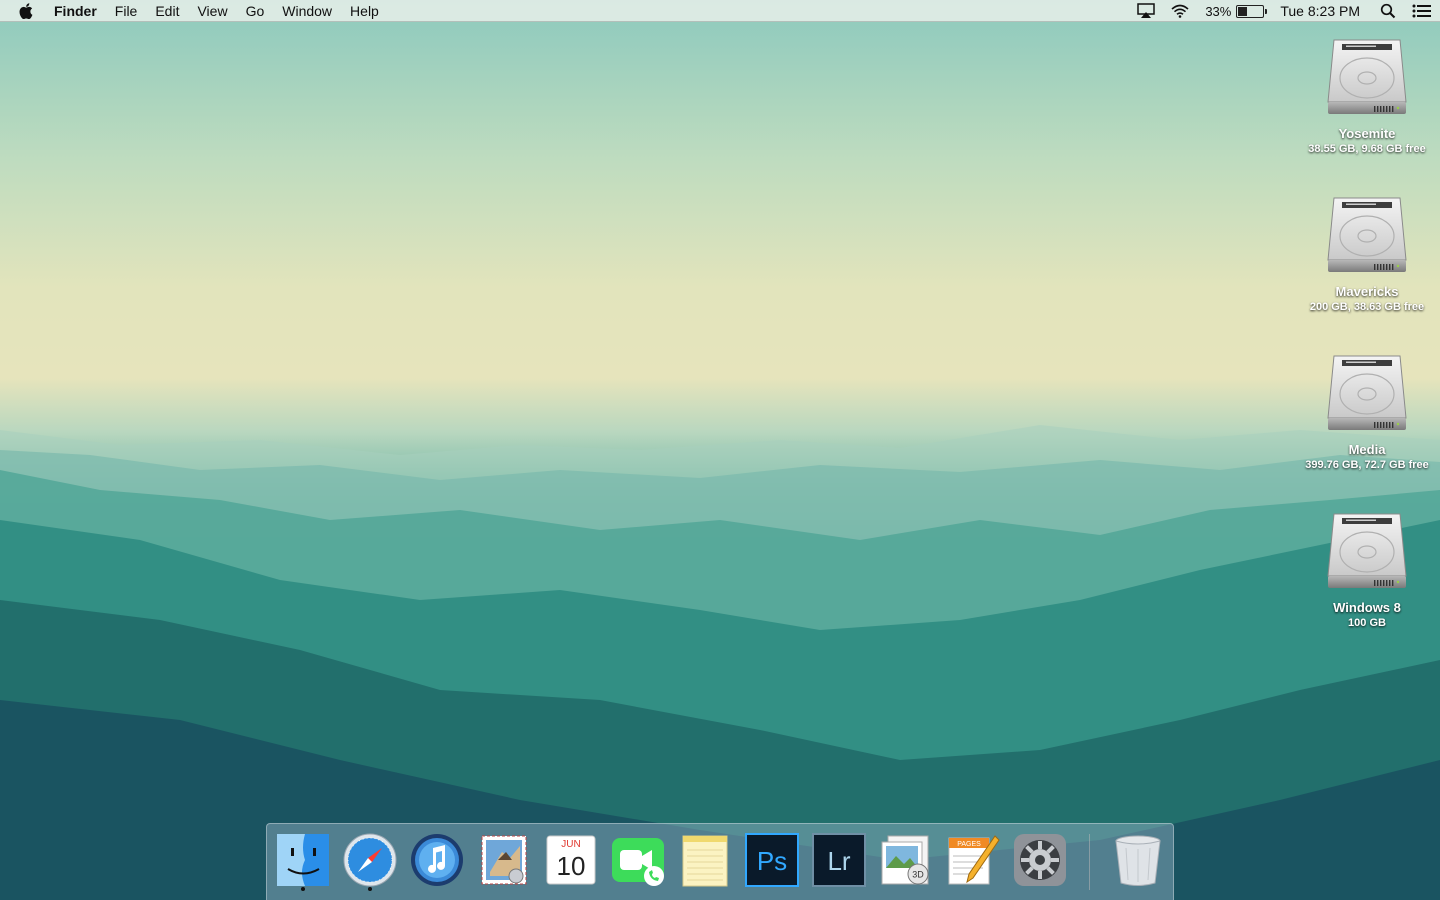 This screenshot has width=1440, height=900. I want to click on drive-windows-8: Windows 8 100 GB, so click(1367, 568).